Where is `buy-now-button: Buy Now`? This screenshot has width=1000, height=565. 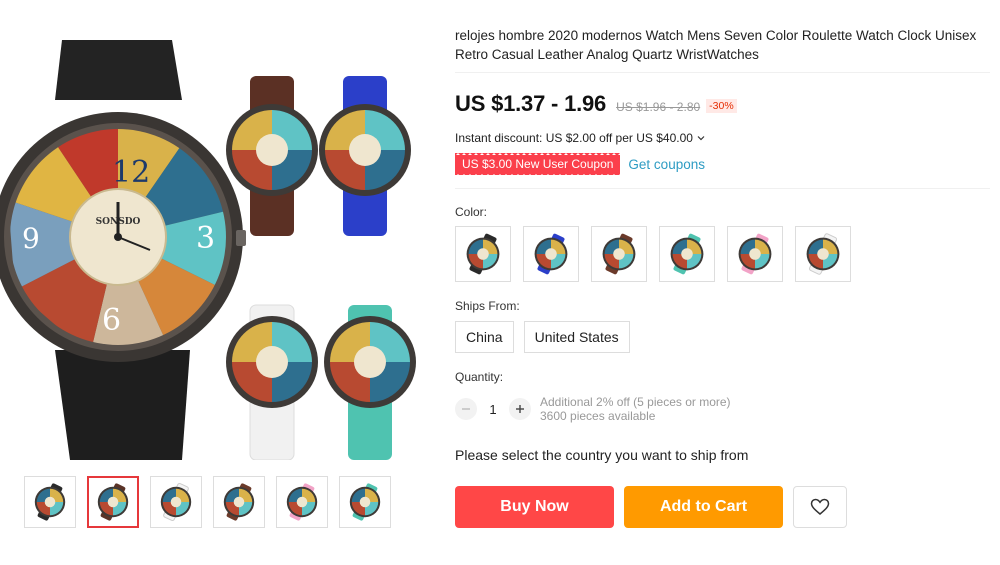 buy-now-button: Buy Now is located at coordinates (534, 507).